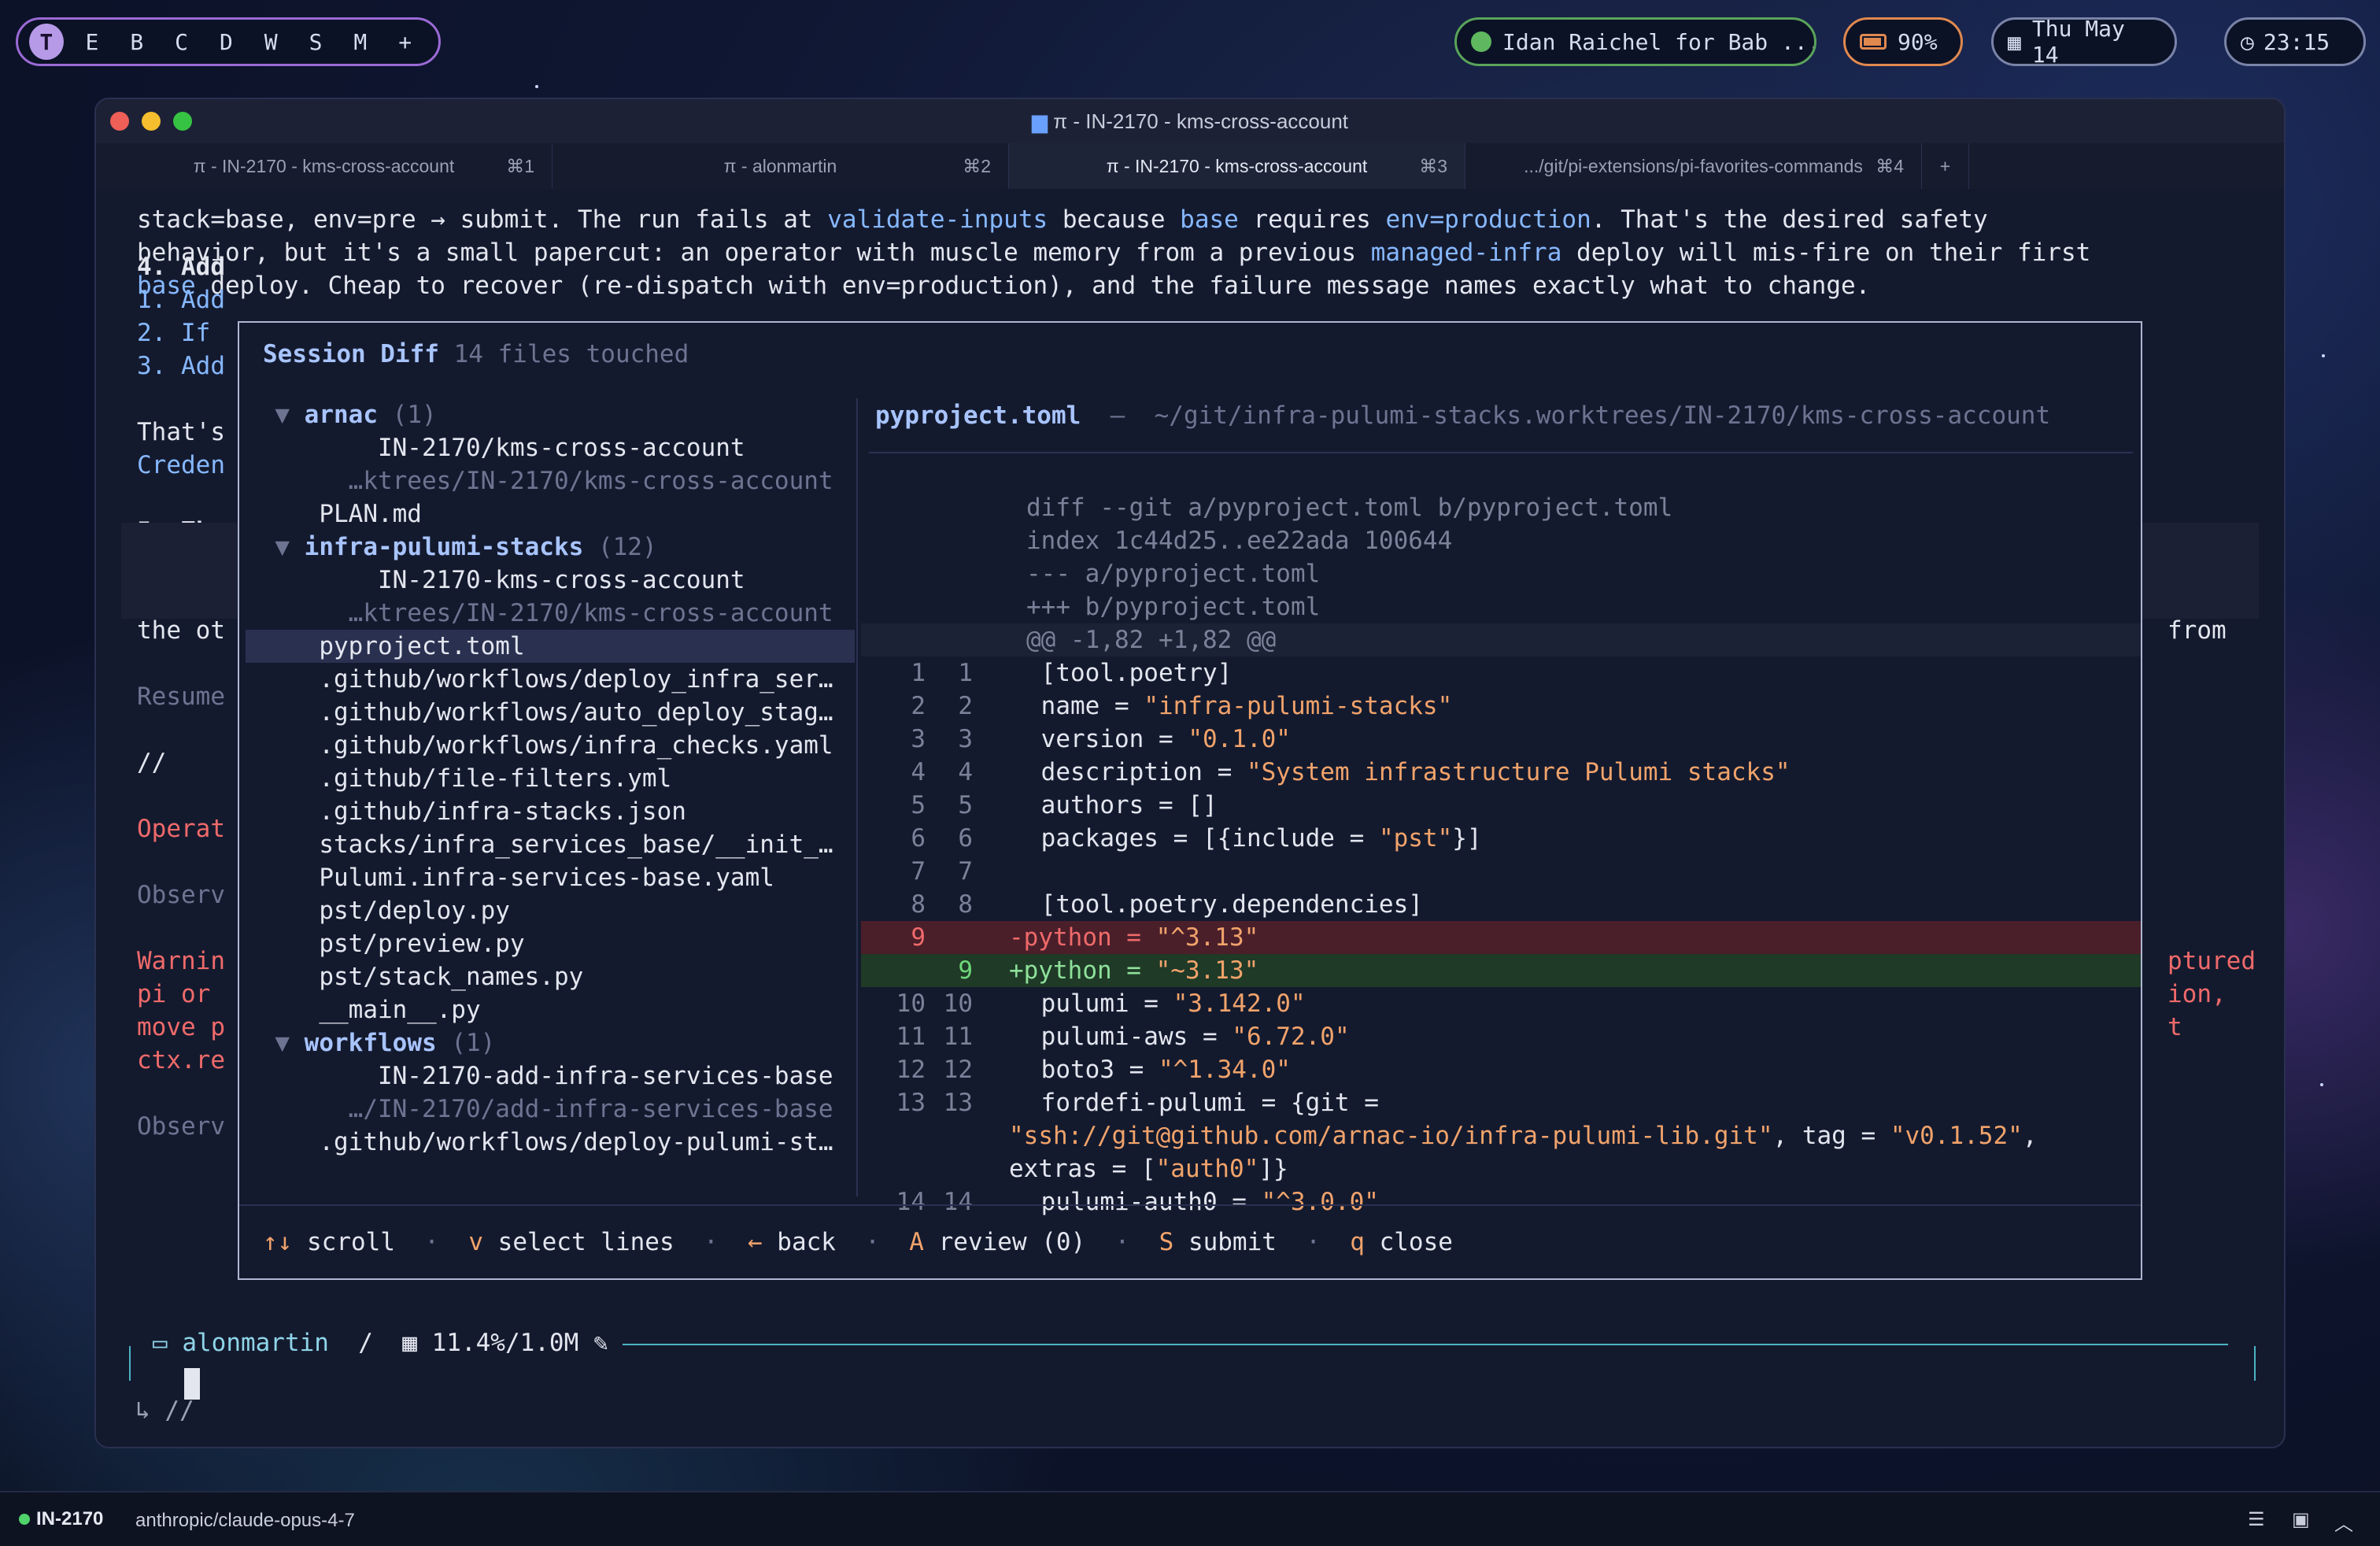 The height and width of the screenshot is (1546, 2380). Describe the element at coordinates (1518, 772) in the screenshot. I see `code-string: "System infrastructure Pulumi stacks"` at that location.